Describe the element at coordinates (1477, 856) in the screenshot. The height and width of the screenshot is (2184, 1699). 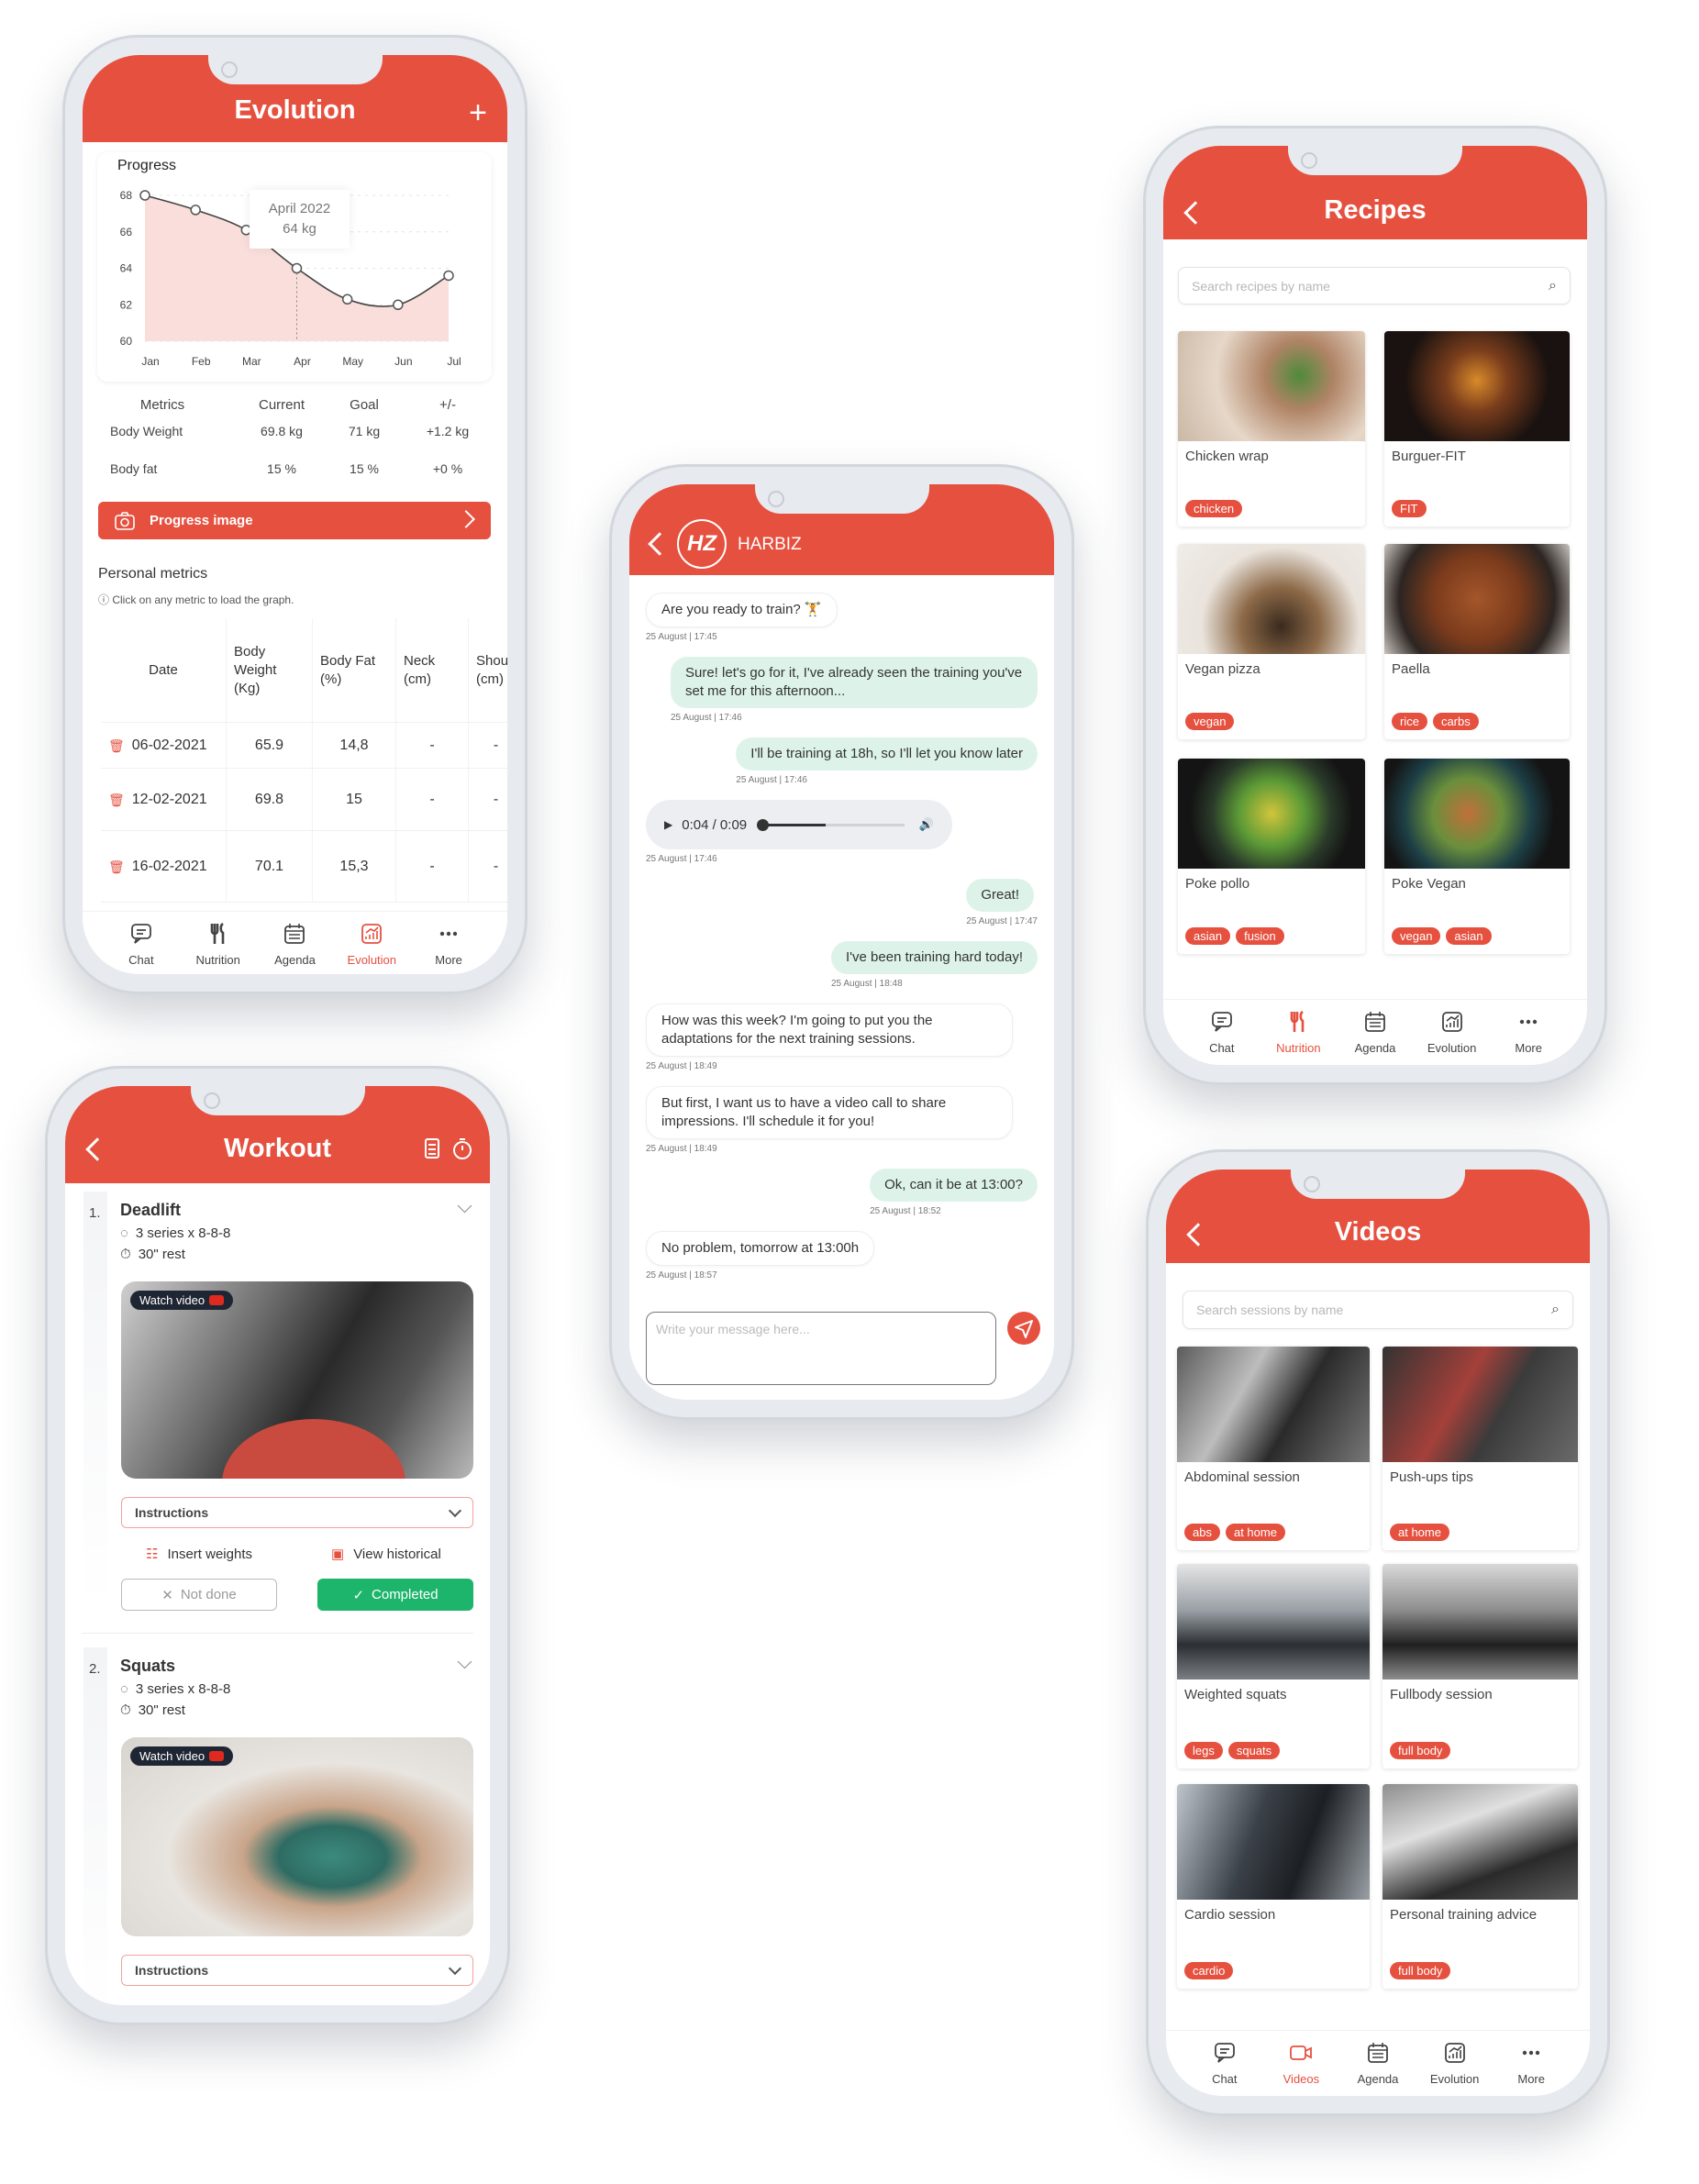
I see `recipe-card: Poke Vegan vegan asian` at that location.